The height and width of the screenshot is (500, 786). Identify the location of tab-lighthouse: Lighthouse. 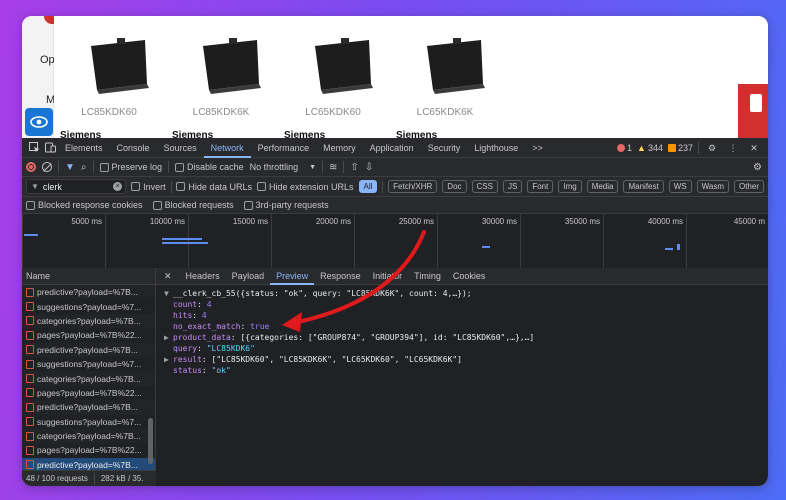
(496, 148).